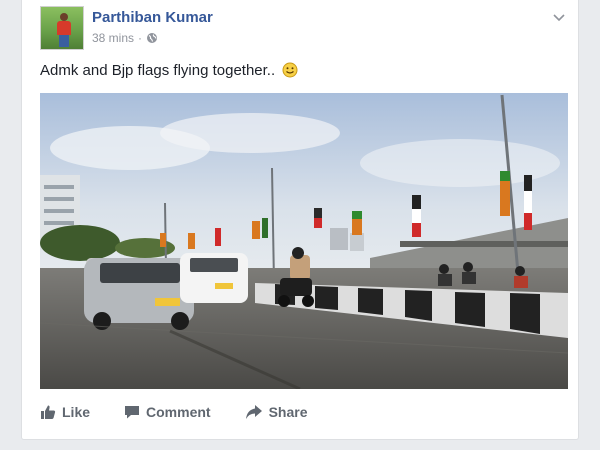 This screenshot has width=600, height=450. I want to click on author-avatar, so click(62, 28).